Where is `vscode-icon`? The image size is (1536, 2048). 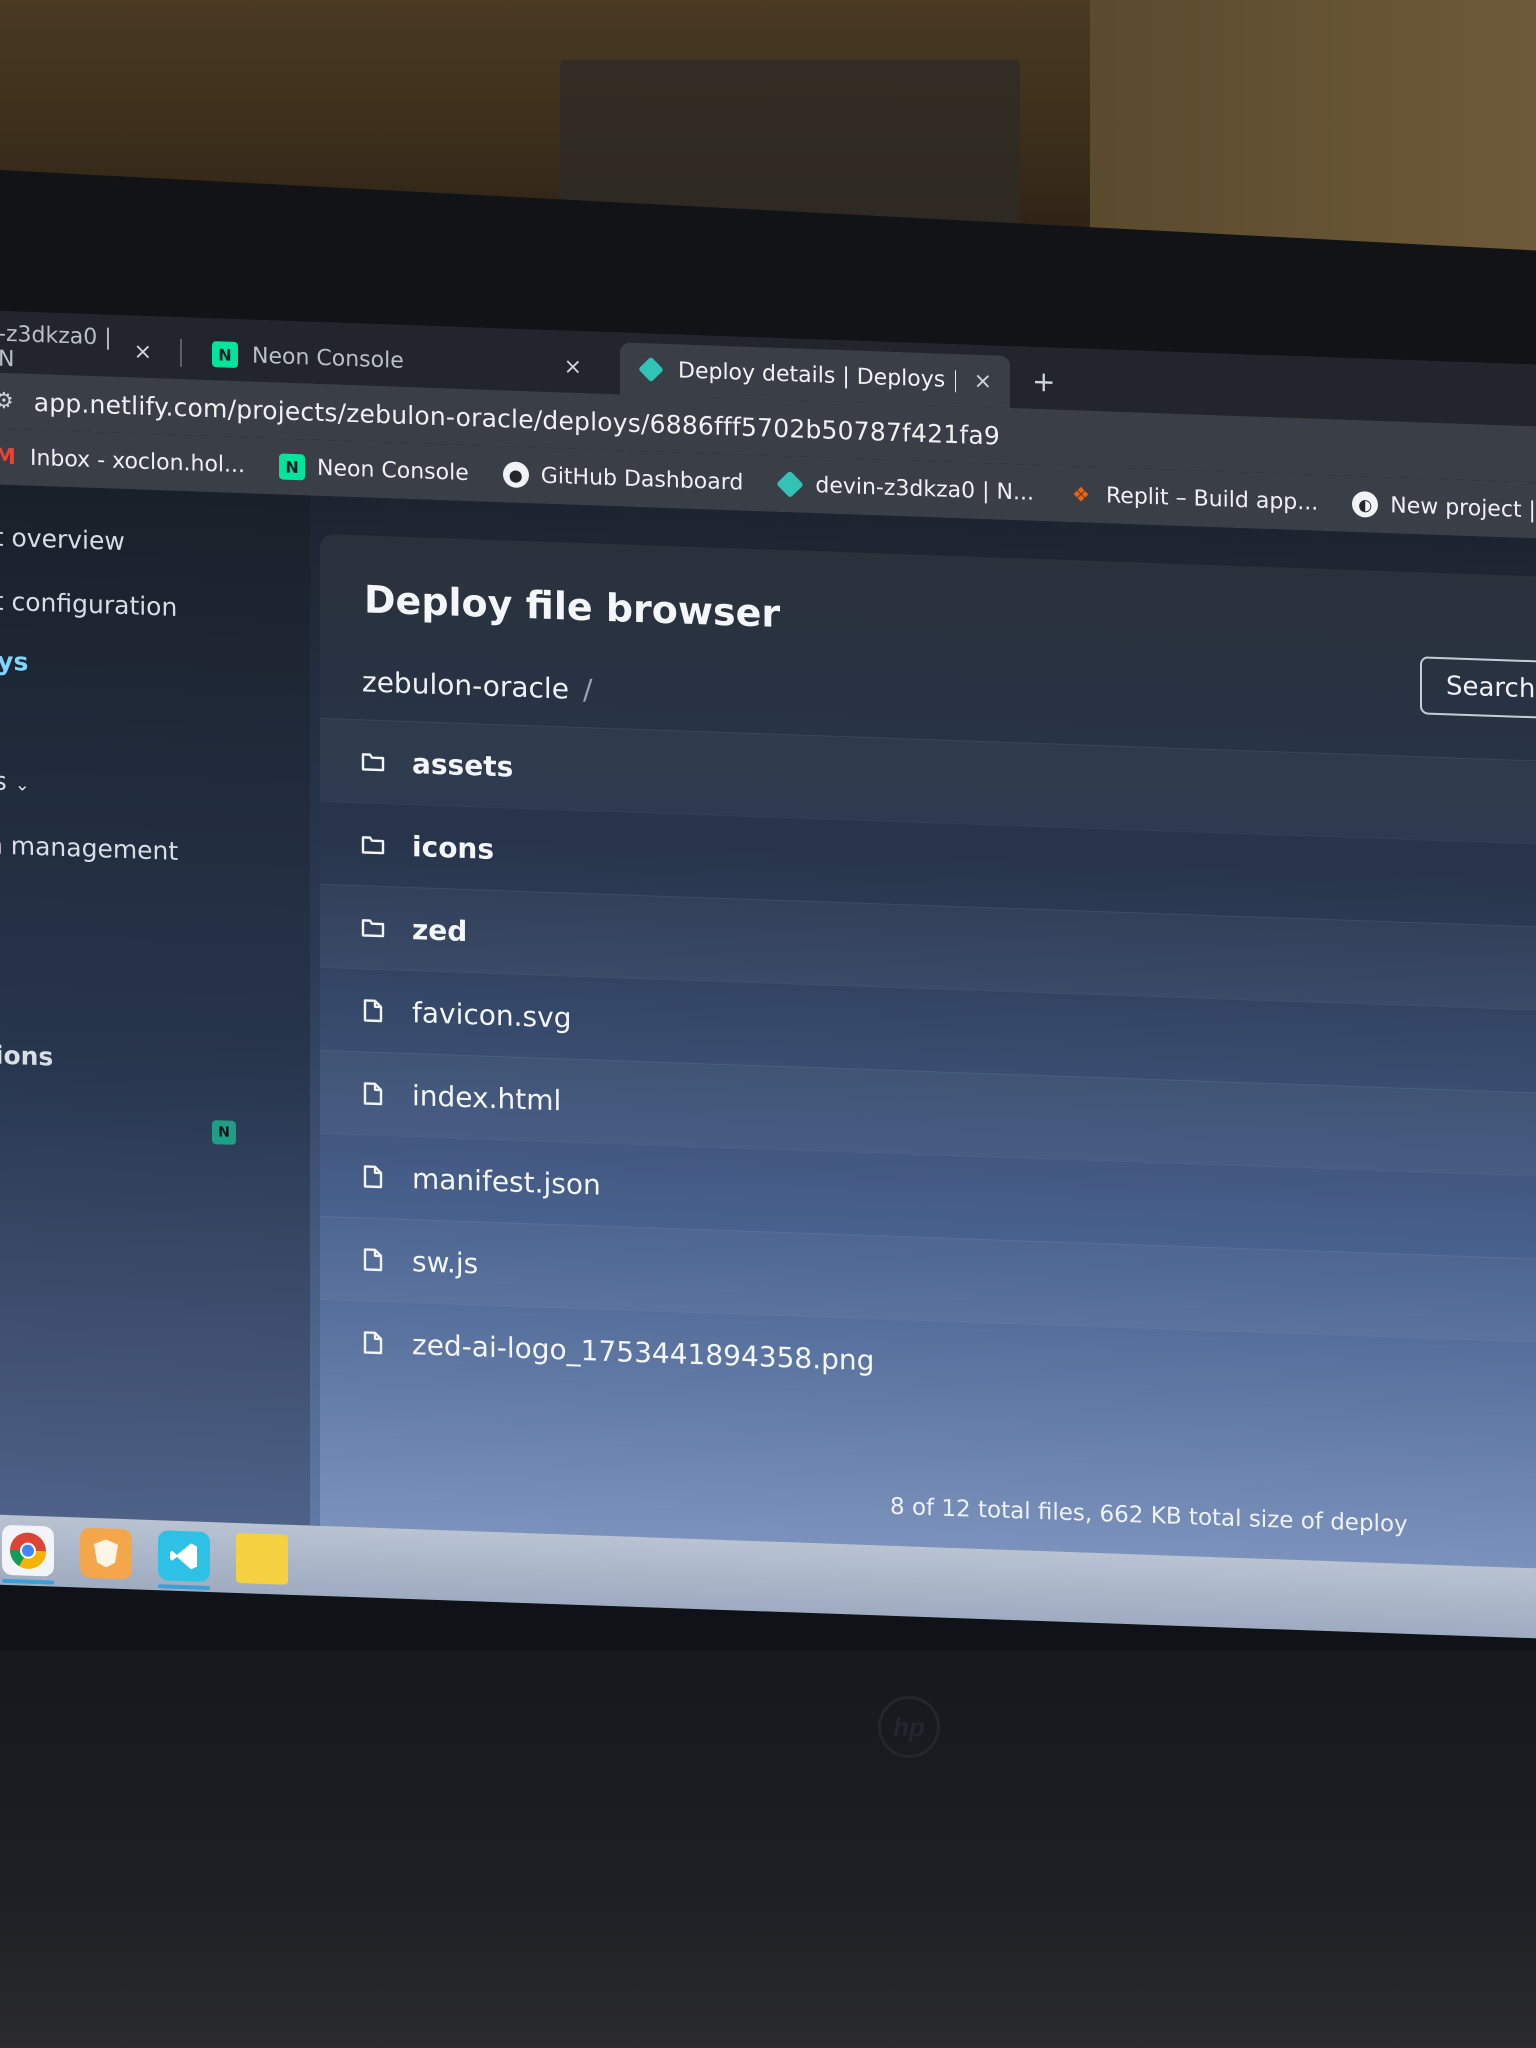 vscode-icon is located at coordinates (184, 1556).